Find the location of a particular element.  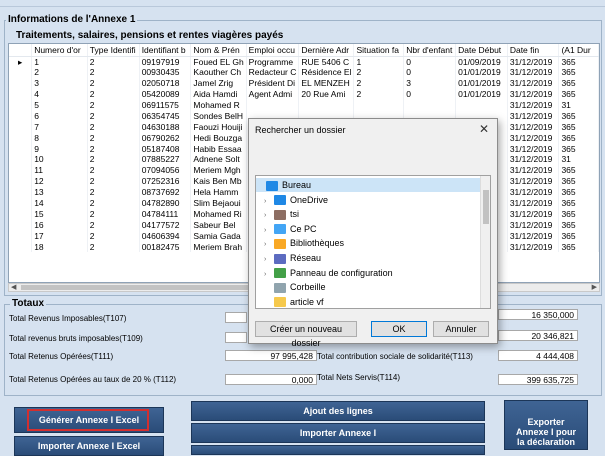

table-cell: Sondes BelH is located at coordinates (218, 116).